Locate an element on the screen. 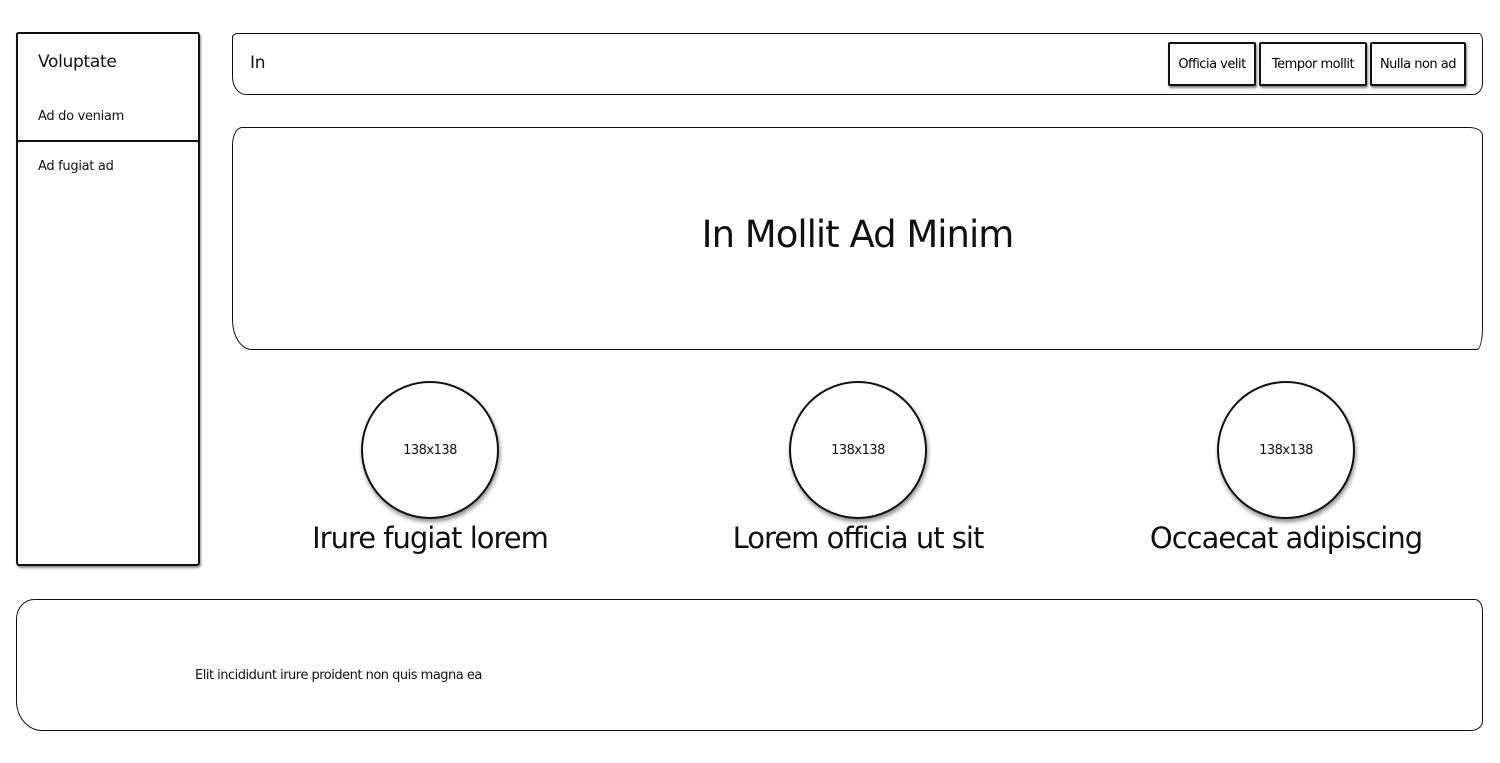  hero-title: In Mollit Ad Minim is located at coordinates (858, 234).